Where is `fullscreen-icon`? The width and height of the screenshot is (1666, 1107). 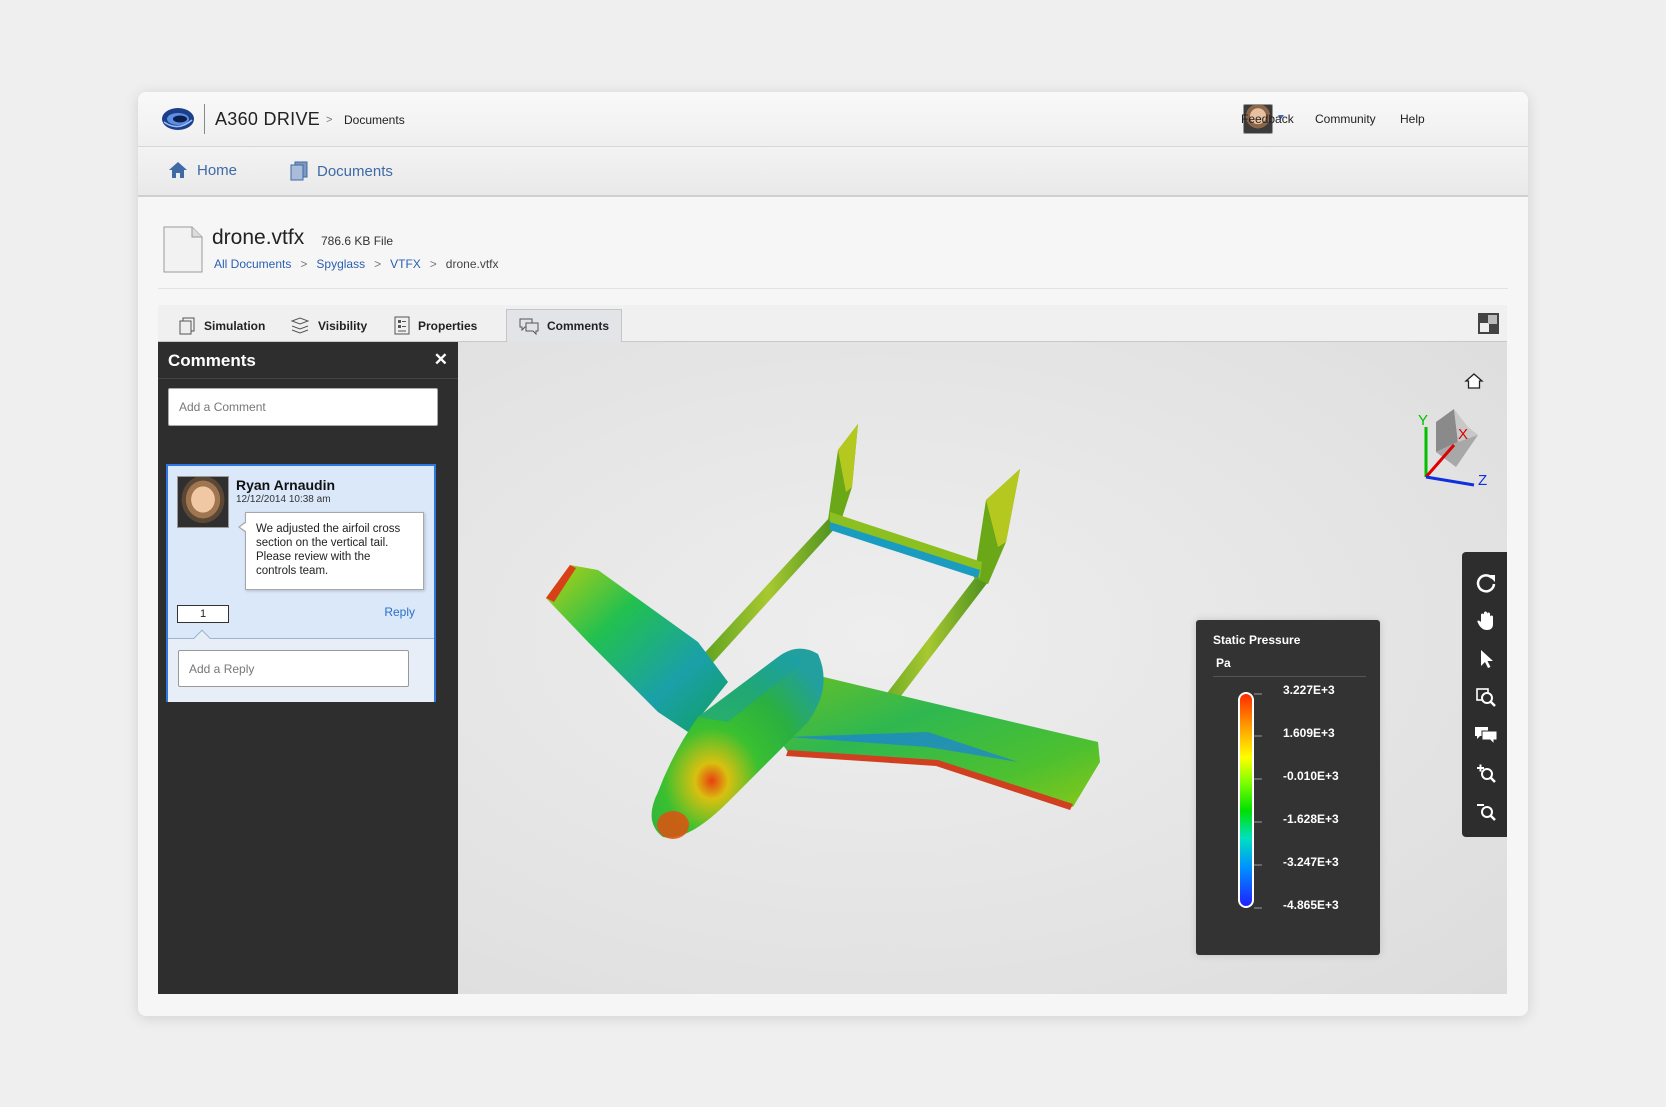 fullscreen-icon is located at coordinates (1488, 323).